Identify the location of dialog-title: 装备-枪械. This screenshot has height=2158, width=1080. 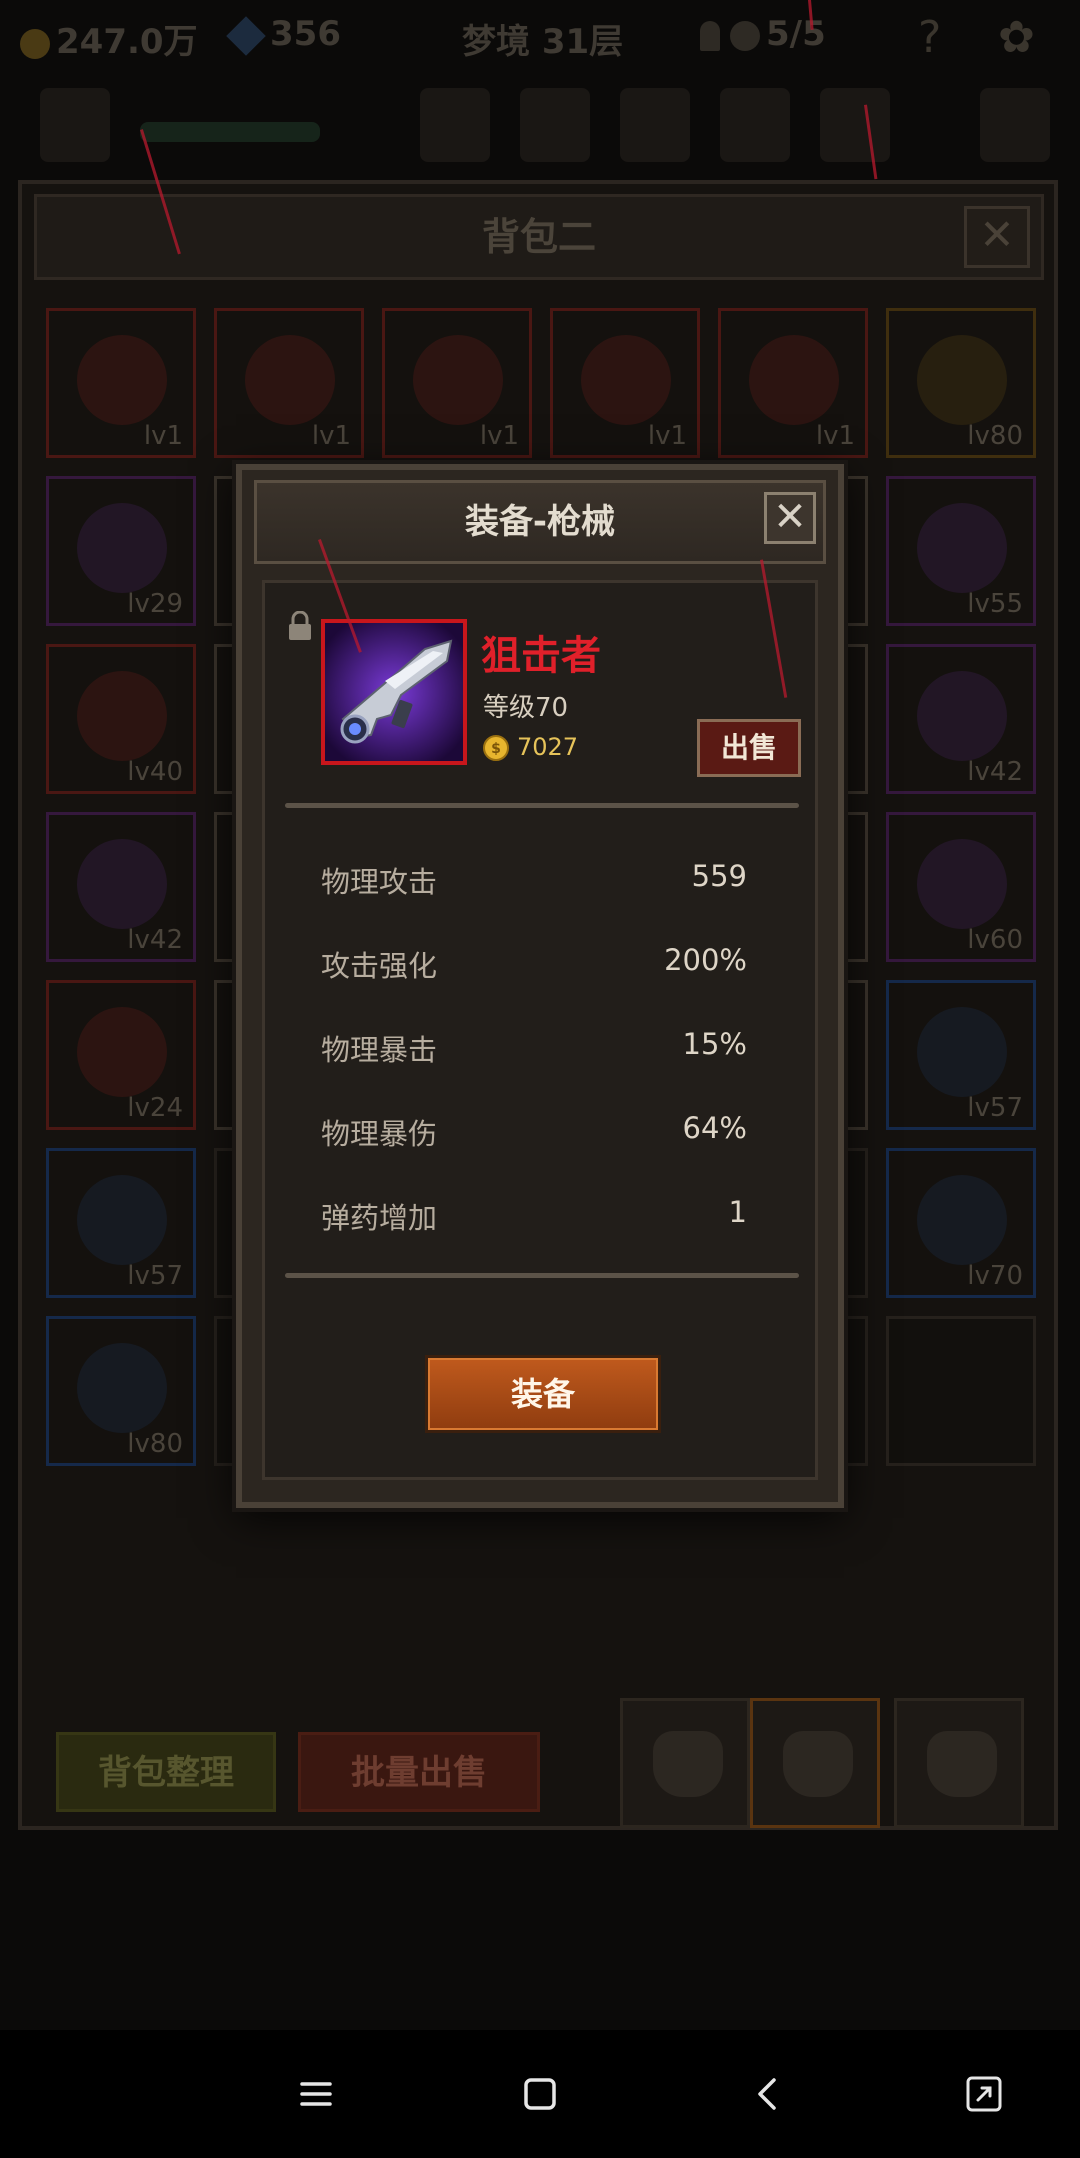
(540, 522).